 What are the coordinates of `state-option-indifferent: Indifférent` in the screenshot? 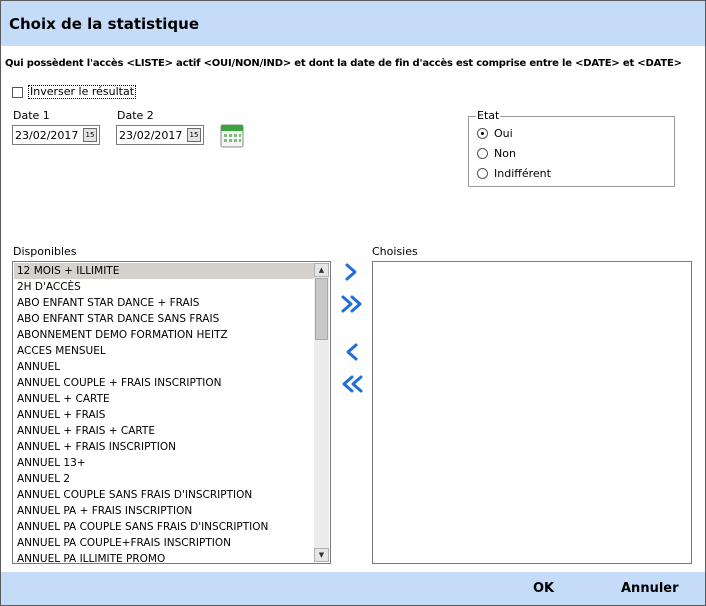 It's located at (514, 173).